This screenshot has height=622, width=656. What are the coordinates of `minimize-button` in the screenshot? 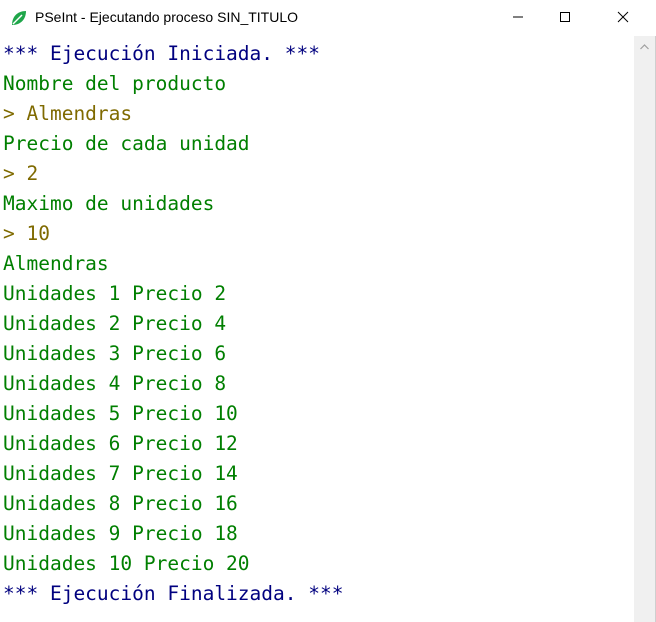 It's located at (518, 17).